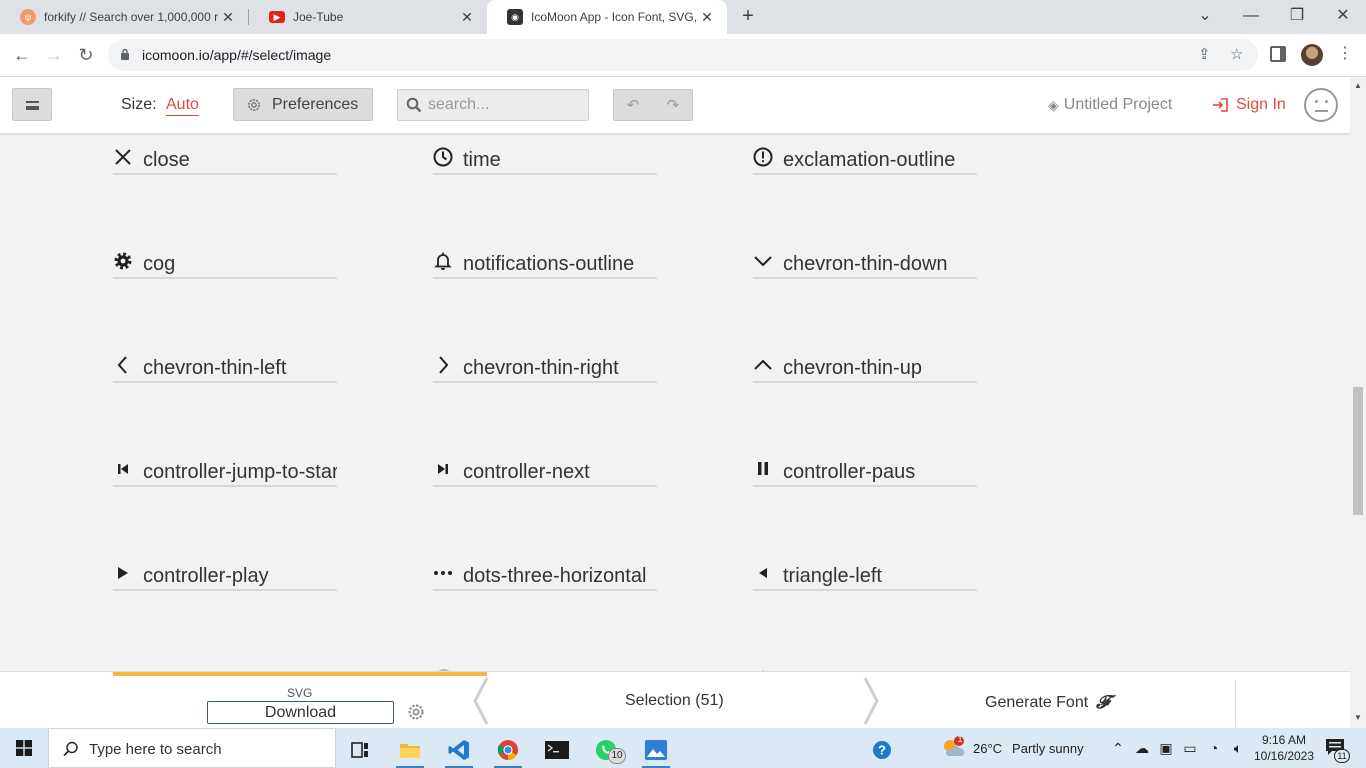  I want to click on download-button: Download, so click(300, 712).